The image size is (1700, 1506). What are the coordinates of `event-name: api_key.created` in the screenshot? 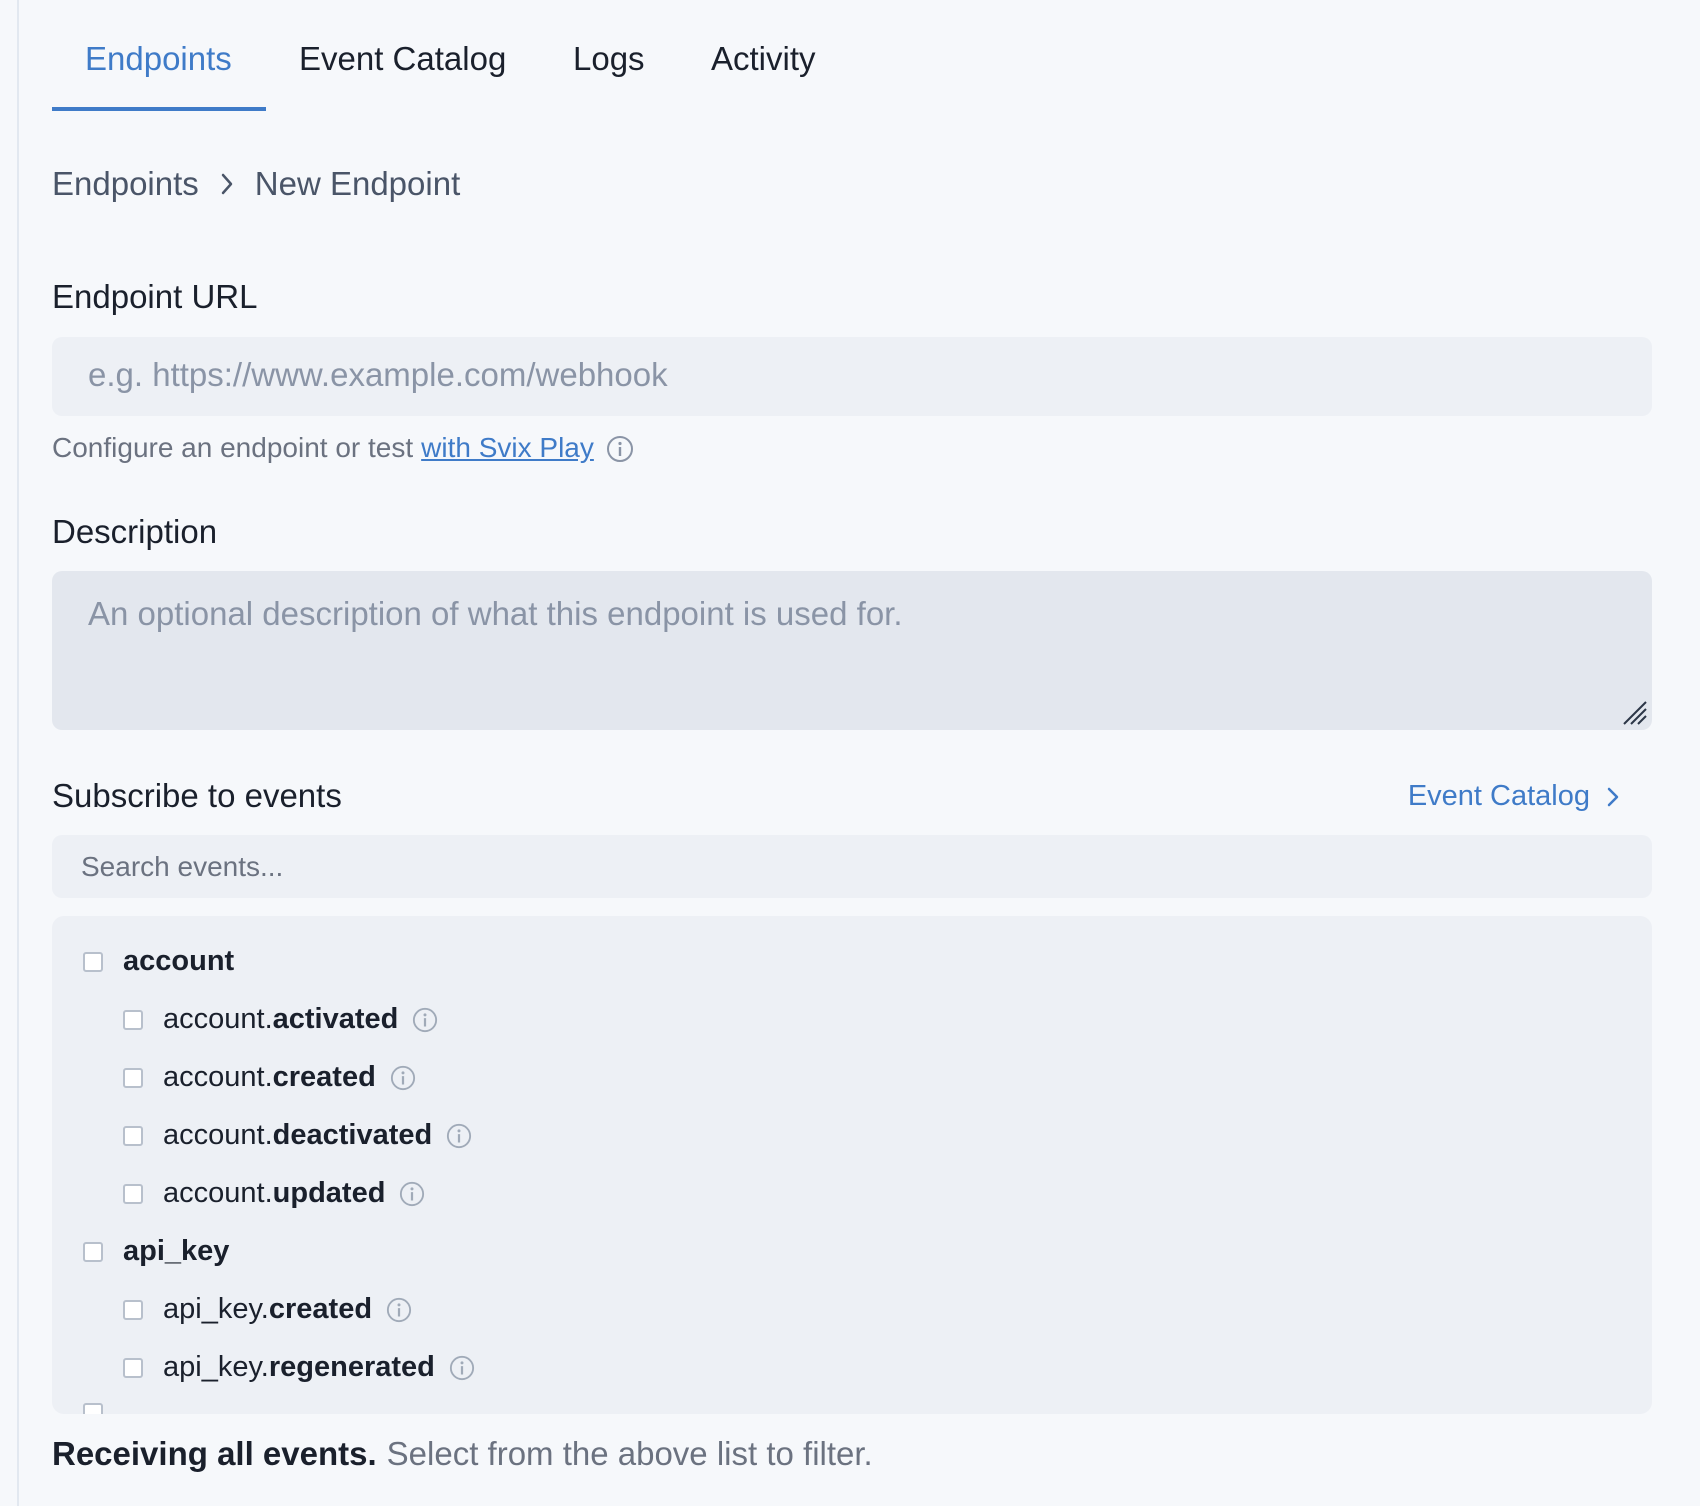 It's located at (268, 1309).